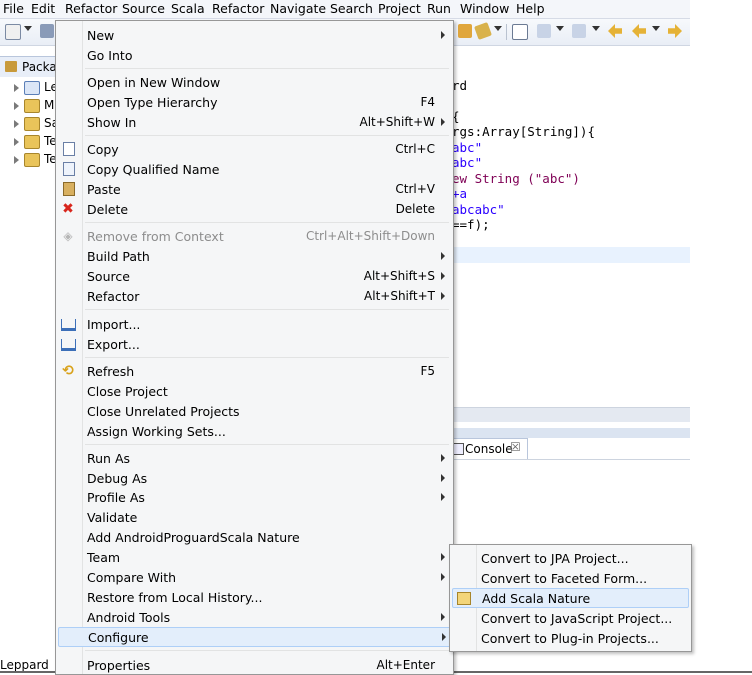 This screenshot has height=675, width=752. Describe the element at coordinates (571, 255) in the screenshot. I see `current-line-highlight` at that location.